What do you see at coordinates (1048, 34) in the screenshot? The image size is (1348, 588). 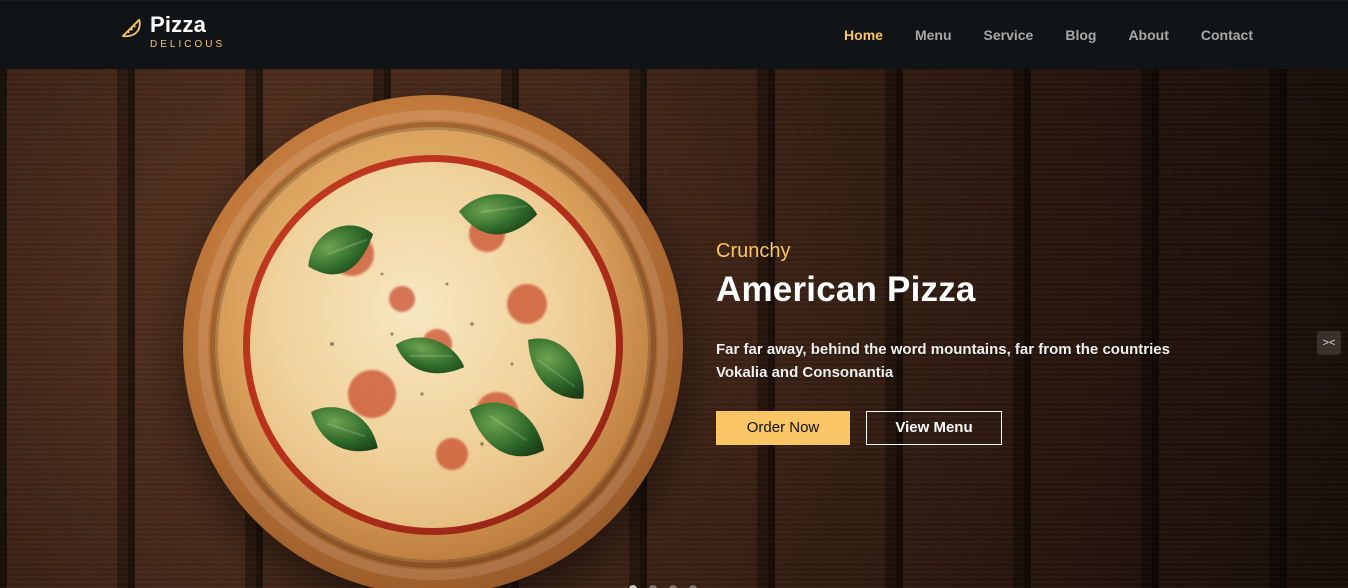 I see `main-navigation: Home Menu Service Blog About Contact` at bounding box center [1048, 34].